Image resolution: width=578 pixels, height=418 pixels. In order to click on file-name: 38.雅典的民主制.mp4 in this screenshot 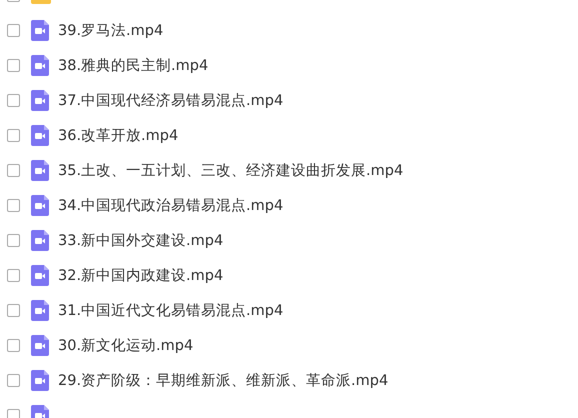, I will do `click(133, 65)`.